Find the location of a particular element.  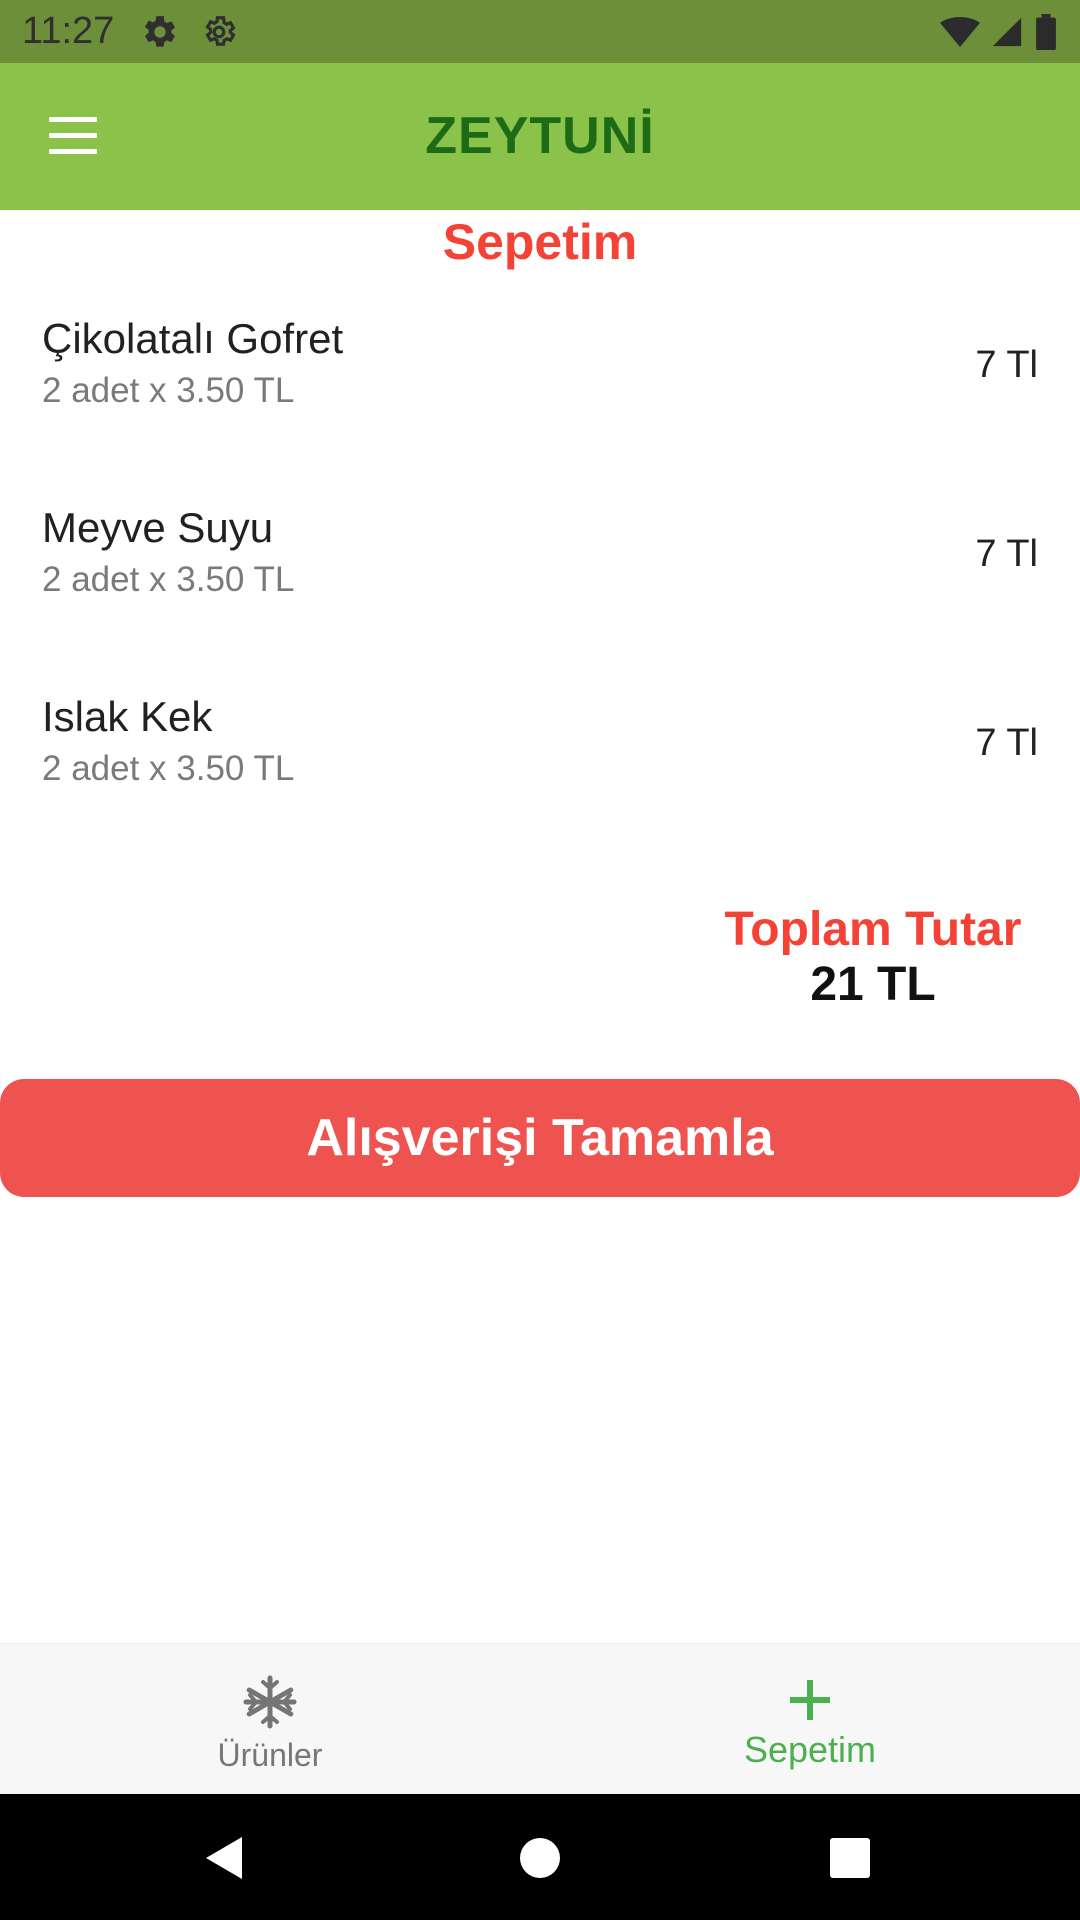

menu-button is located at coordinates (73, 136).